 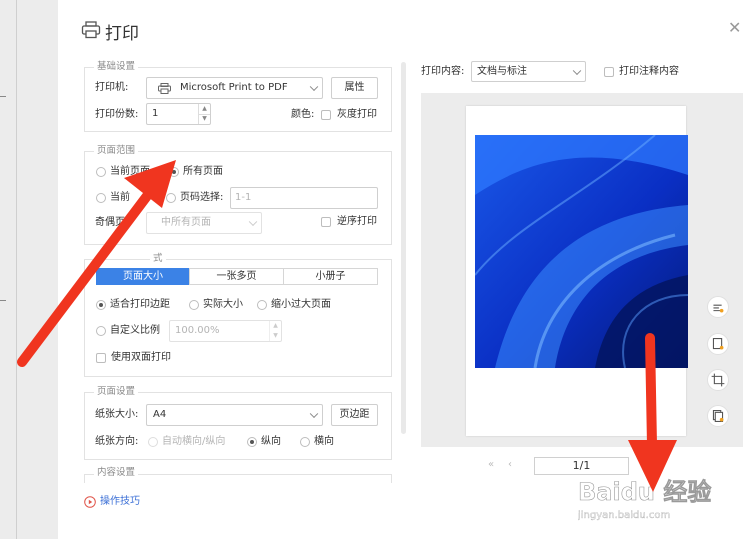 What do you see at coordinates (528, 71) in the screenshot?
I see `print-content-select: 文档与标注` at bounding box center [528, 71].